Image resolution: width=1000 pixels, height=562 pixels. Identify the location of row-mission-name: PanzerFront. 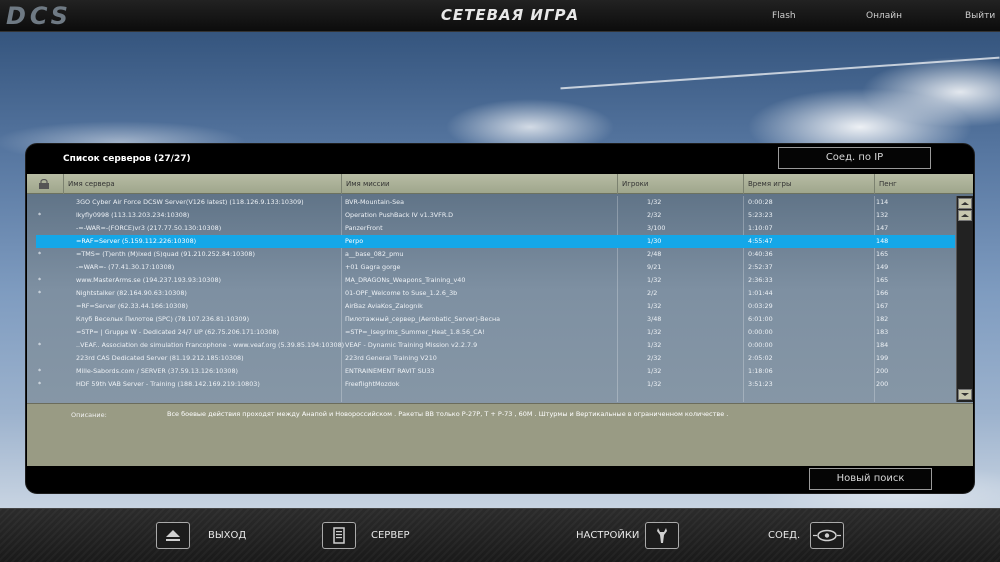
(364, 228).